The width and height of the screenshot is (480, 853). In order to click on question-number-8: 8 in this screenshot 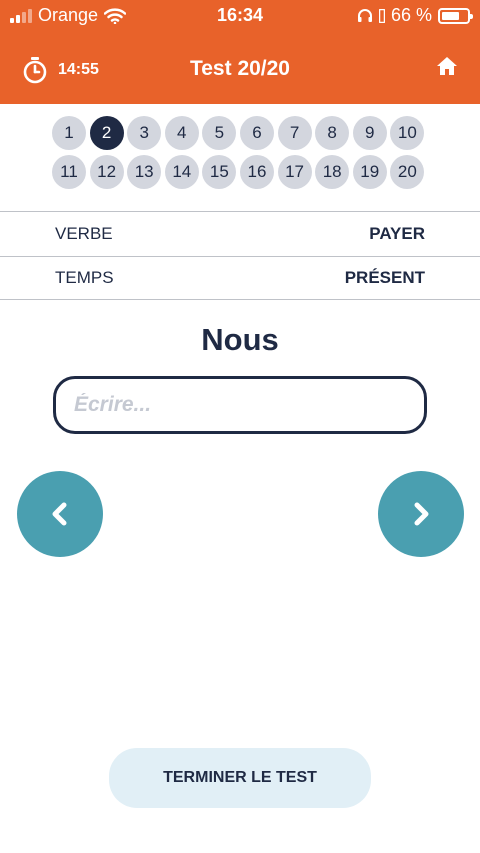, I will do `click(332, 133)`.